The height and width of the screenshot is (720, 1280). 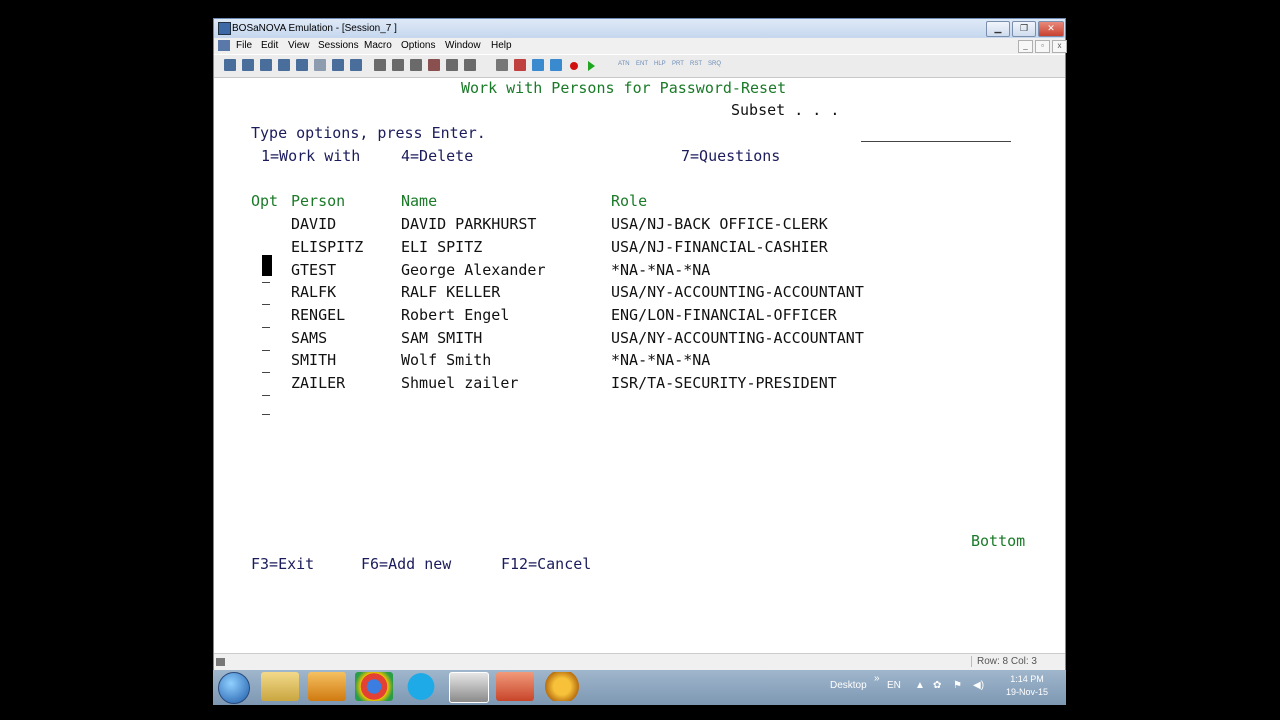 I want to click on person-id: ZAILER, so click(x=318, y=383).